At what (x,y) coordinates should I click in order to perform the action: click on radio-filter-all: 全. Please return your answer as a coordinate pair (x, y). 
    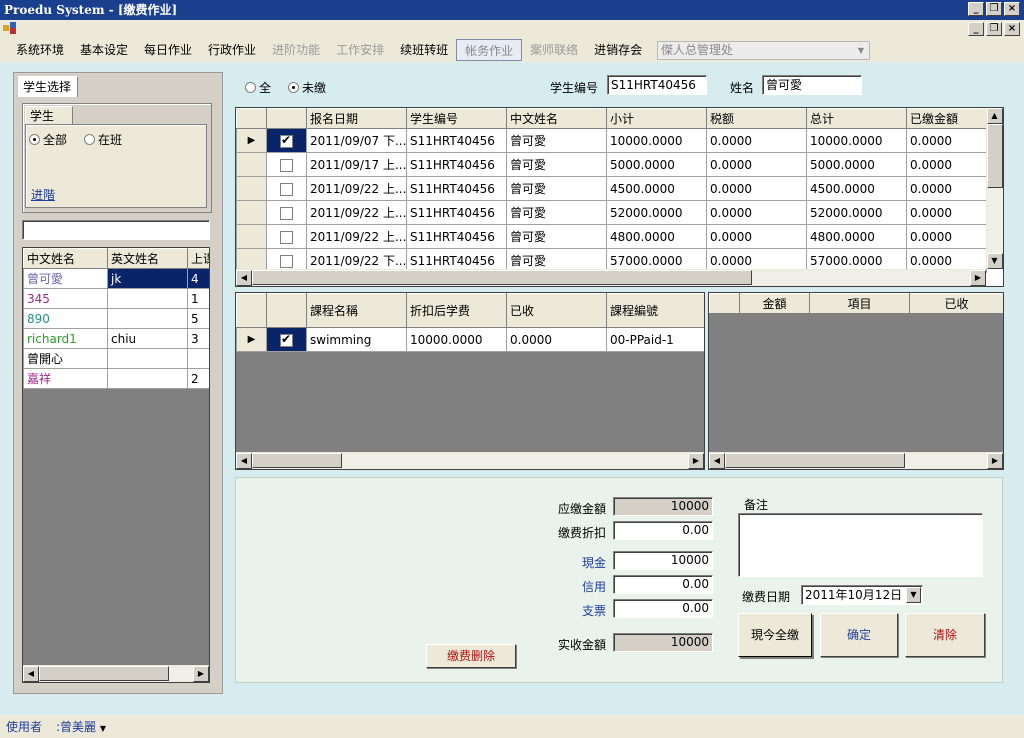
    Looking at the image, I should click on (258, 87).